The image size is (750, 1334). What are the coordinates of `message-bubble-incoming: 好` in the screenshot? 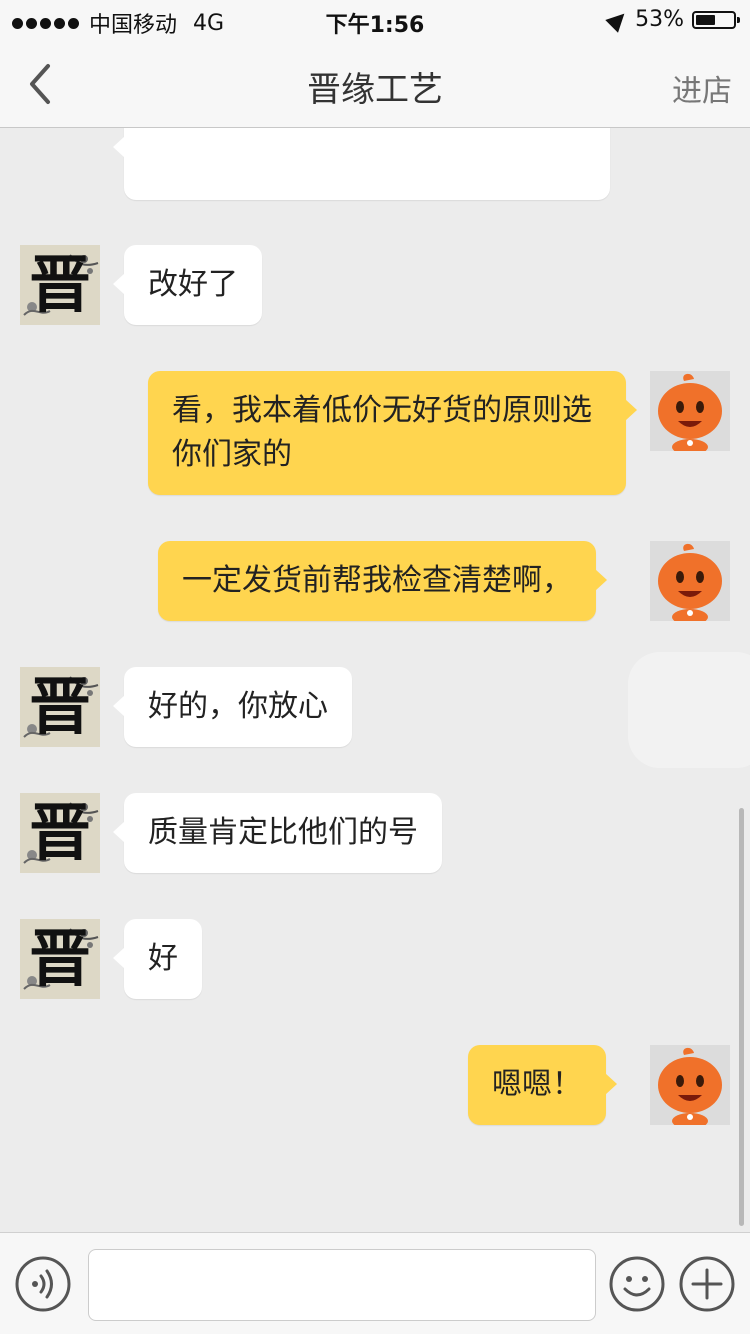 It's located at (157, 959).